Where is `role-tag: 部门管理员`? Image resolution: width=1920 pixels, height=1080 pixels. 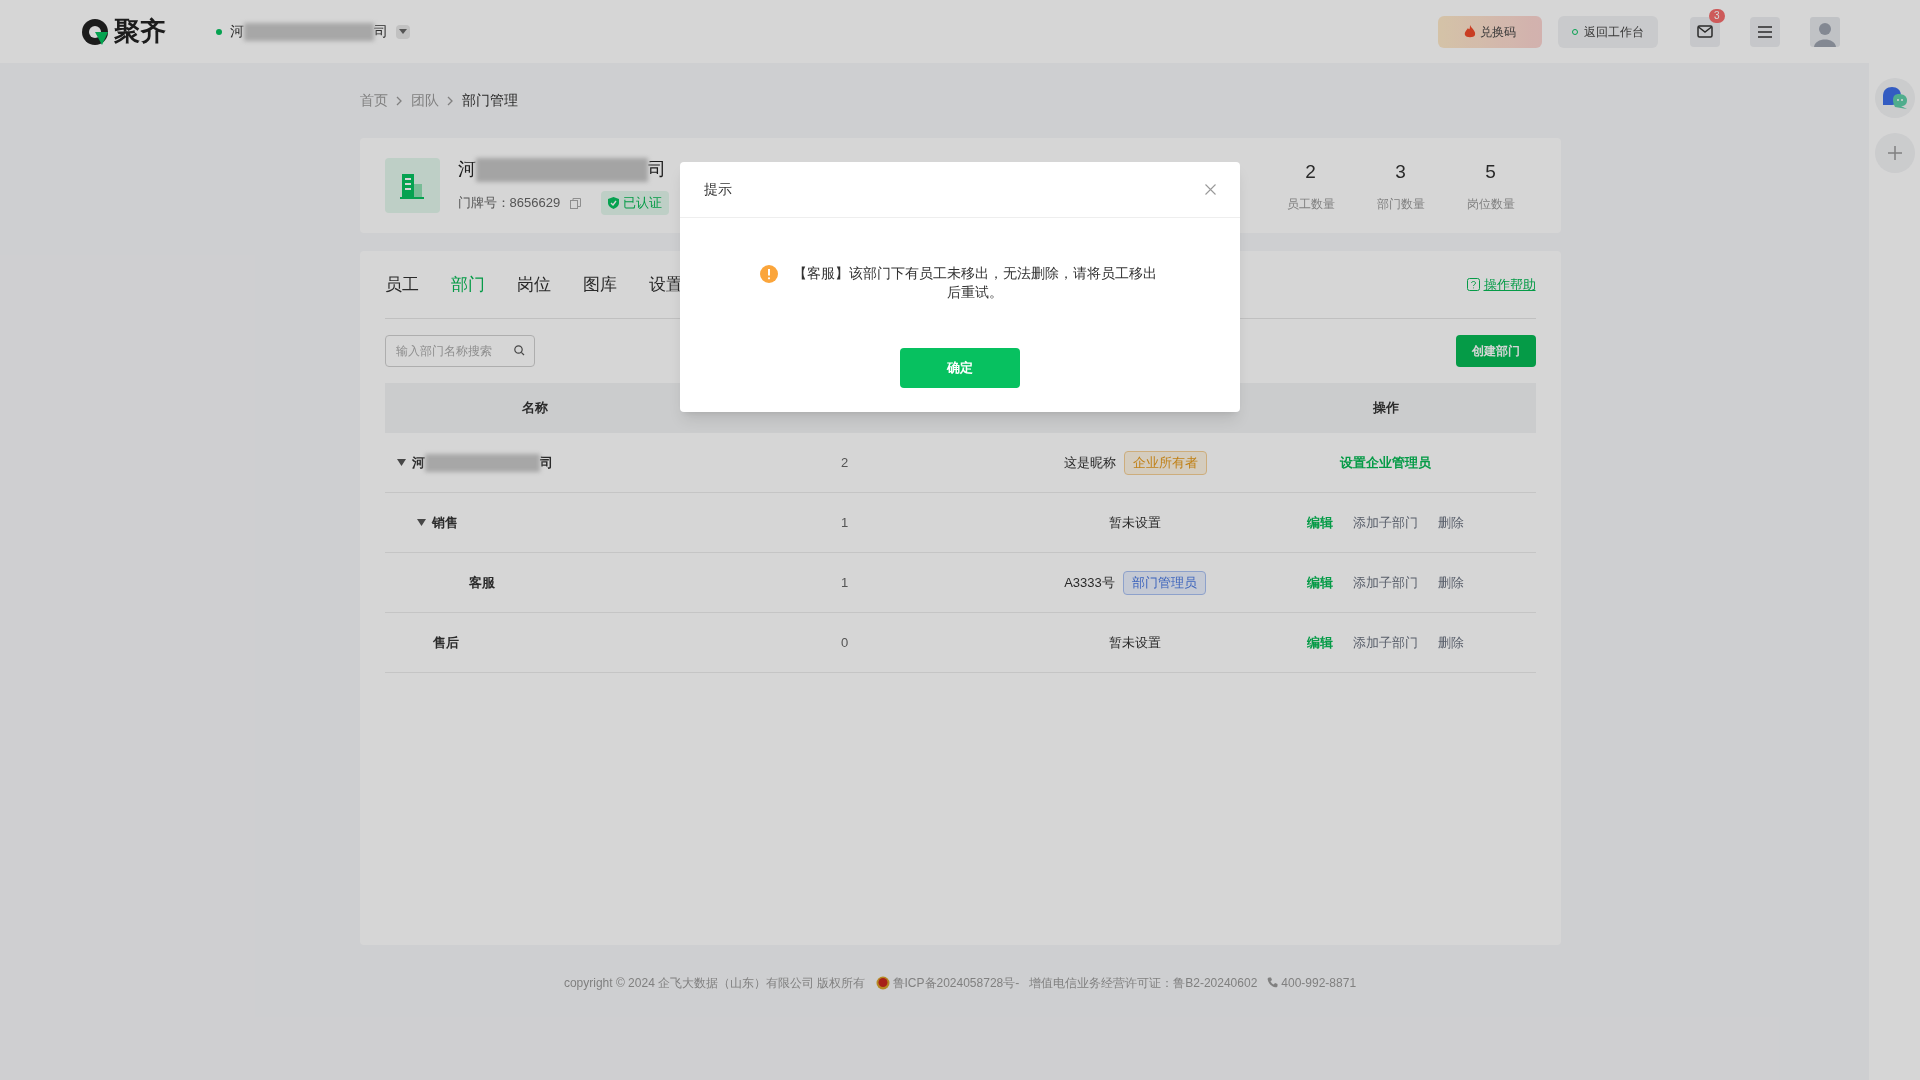
role-tag: 部门管理员 is located at coordinates (1164, 582).